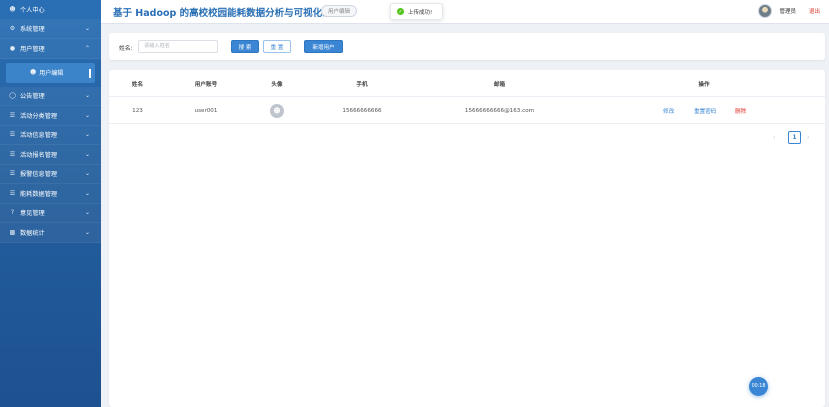 The height and width of the screenshot is (407, 829). What do you see at coordinates (137, 84) in the screenshot?
I see `column-header-name: 姓名` at bounding box center [137, 84].